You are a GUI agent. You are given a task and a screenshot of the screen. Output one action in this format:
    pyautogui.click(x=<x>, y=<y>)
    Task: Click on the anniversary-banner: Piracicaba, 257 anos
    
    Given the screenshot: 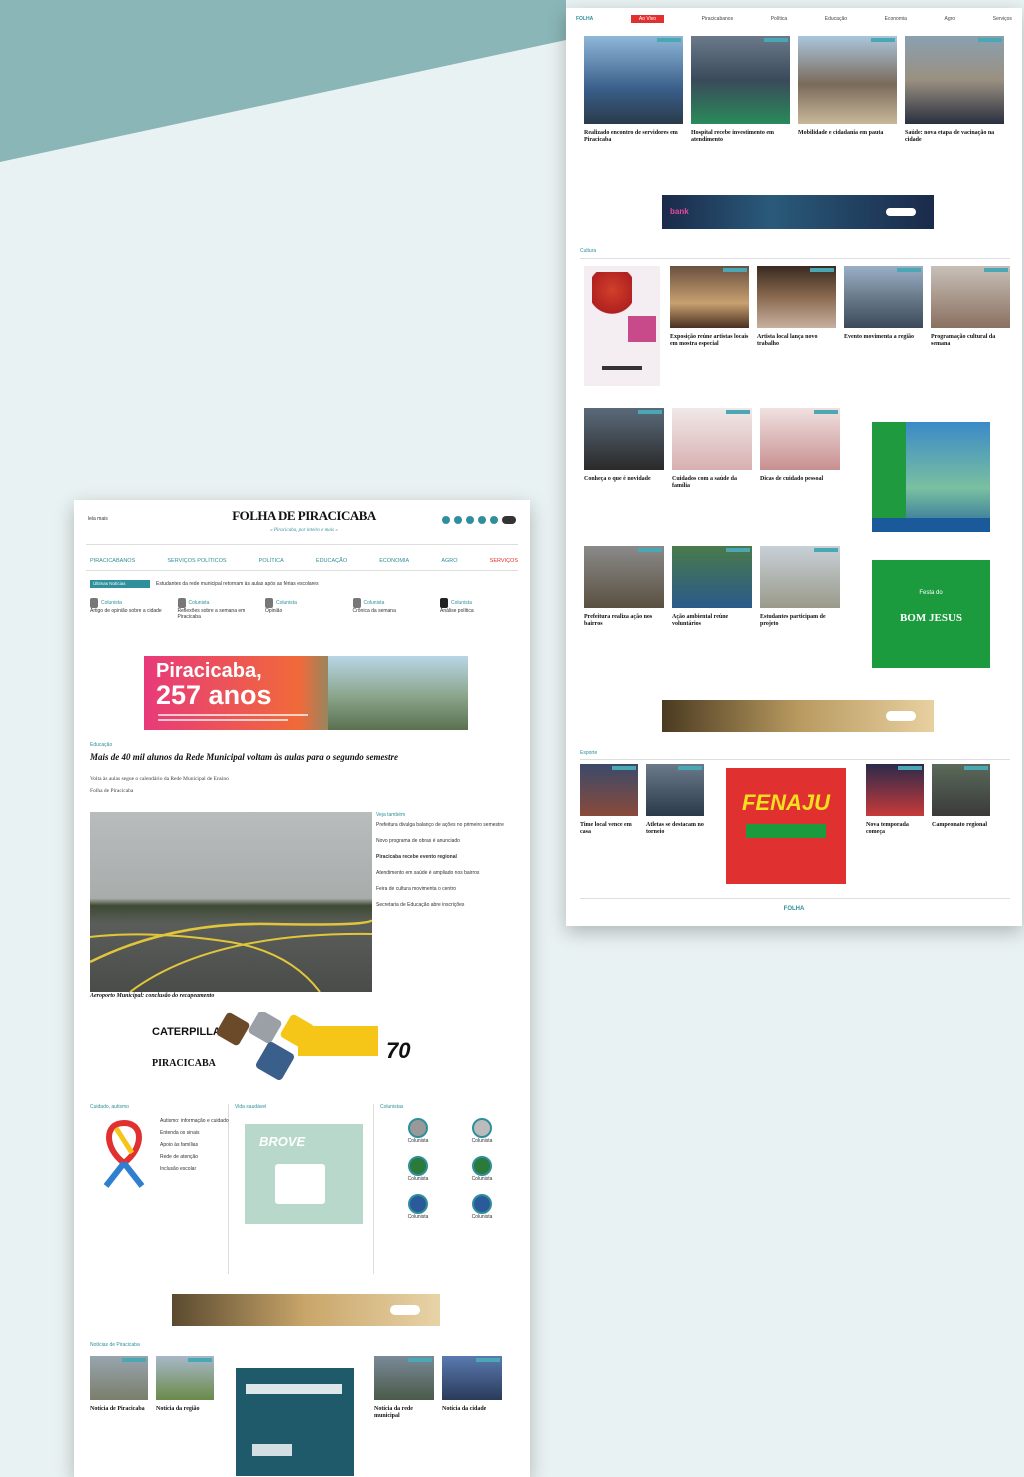 What is the action you would take?
    pyautogui.click(x=306, y=693)
    